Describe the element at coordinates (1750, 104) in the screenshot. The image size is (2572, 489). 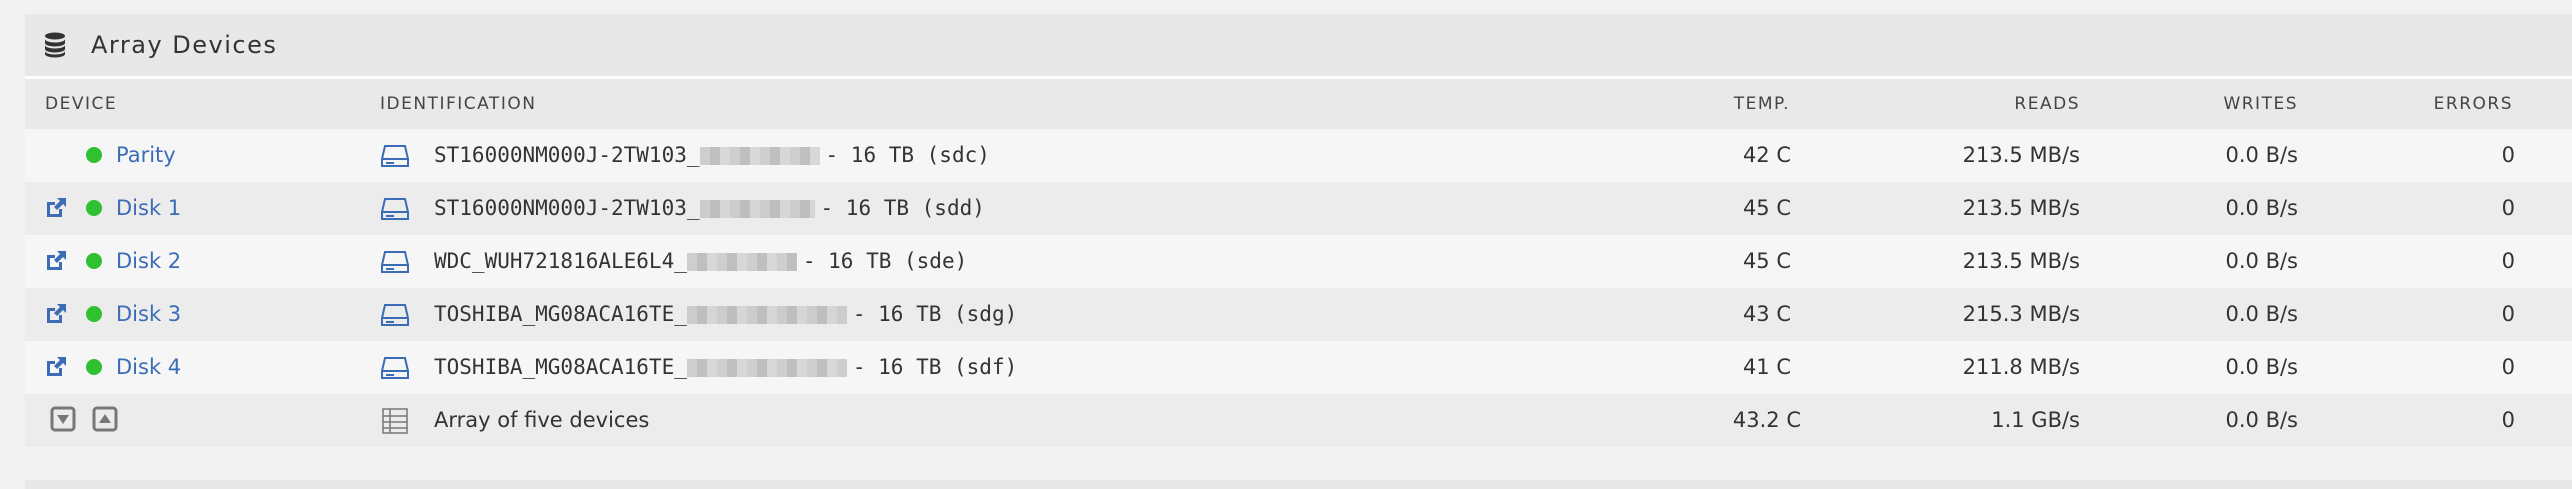
I see `col-temp: TEMP.` at that location.